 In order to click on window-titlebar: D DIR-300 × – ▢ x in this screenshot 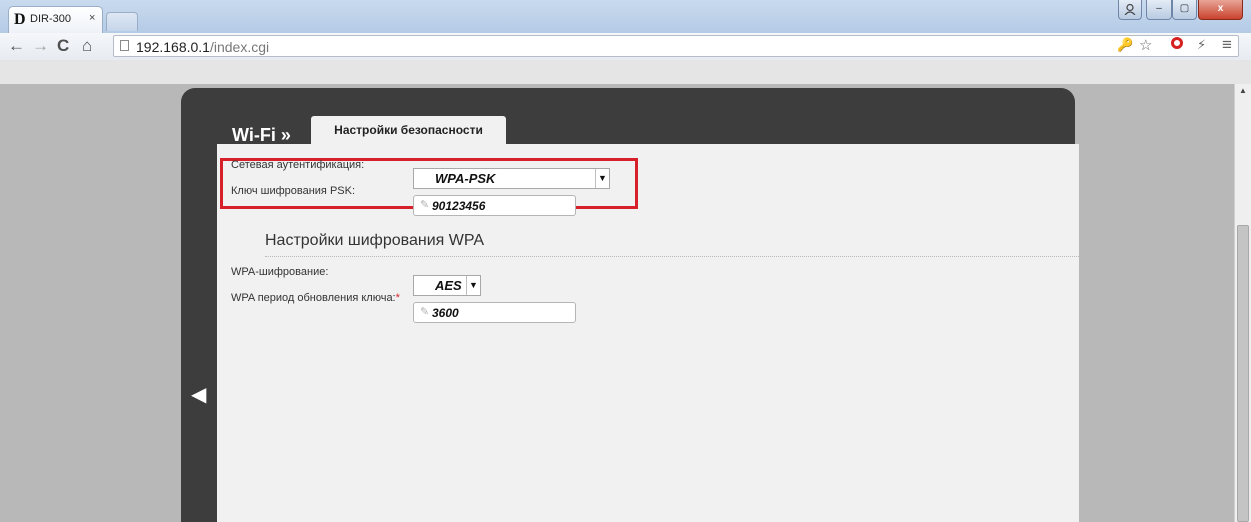, I will do `click(625, 16)`.